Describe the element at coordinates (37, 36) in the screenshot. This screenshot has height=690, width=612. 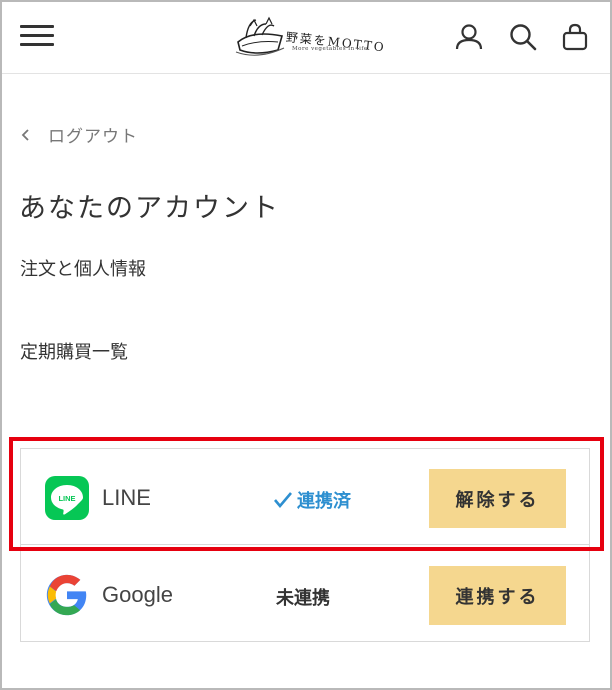
I see `hamburger-menu-icon` at that location.